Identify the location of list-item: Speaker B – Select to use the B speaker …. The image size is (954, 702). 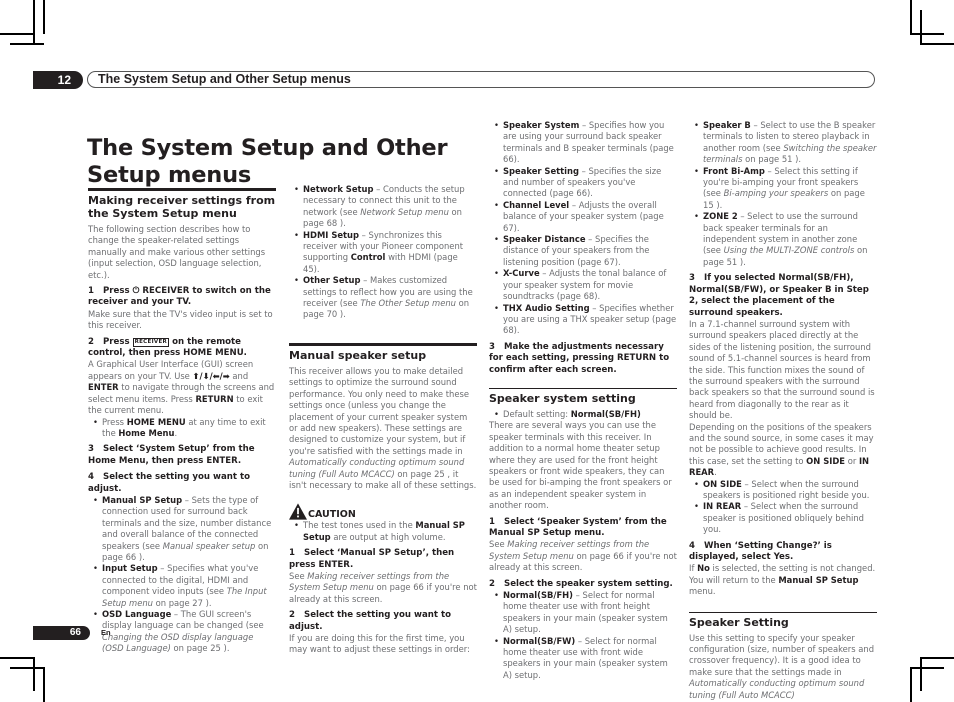
(785, 143).